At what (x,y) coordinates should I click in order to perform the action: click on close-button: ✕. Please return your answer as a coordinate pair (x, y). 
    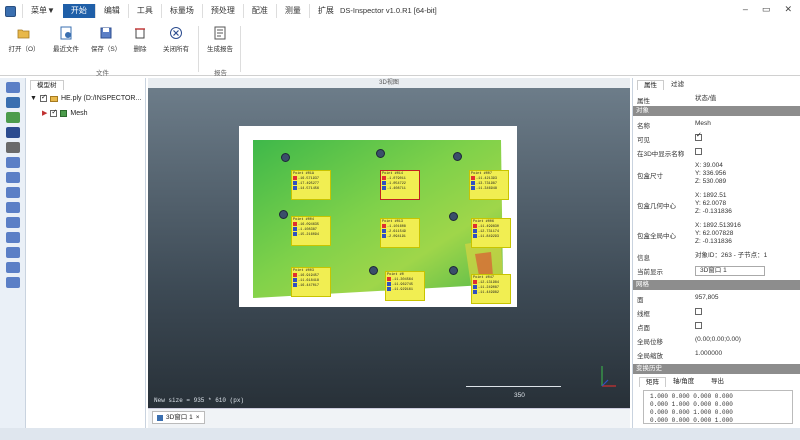
    Looking at the image, I should click on (788, 9).